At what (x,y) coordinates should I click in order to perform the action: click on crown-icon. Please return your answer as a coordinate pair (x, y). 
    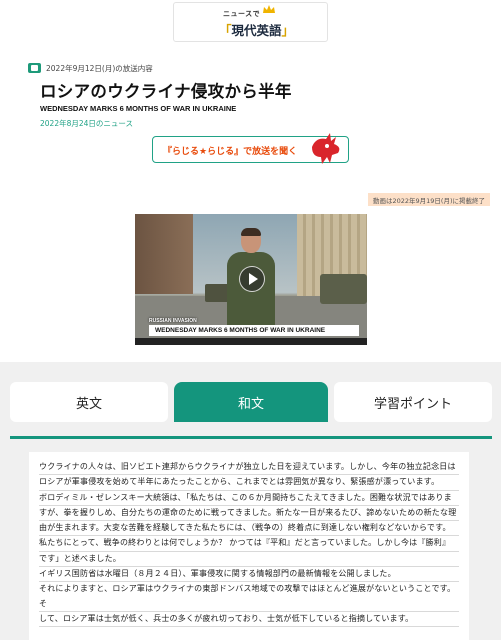
    Looking at the image, I should click on (269, 9).